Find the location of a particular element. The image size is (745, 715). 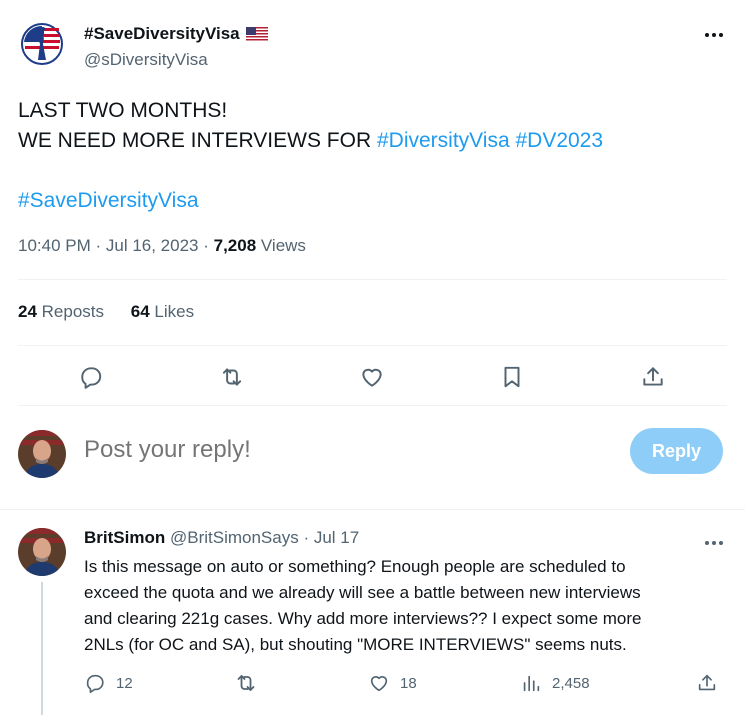

reply-action-reply: 12 is located at coordinates (108, 683).